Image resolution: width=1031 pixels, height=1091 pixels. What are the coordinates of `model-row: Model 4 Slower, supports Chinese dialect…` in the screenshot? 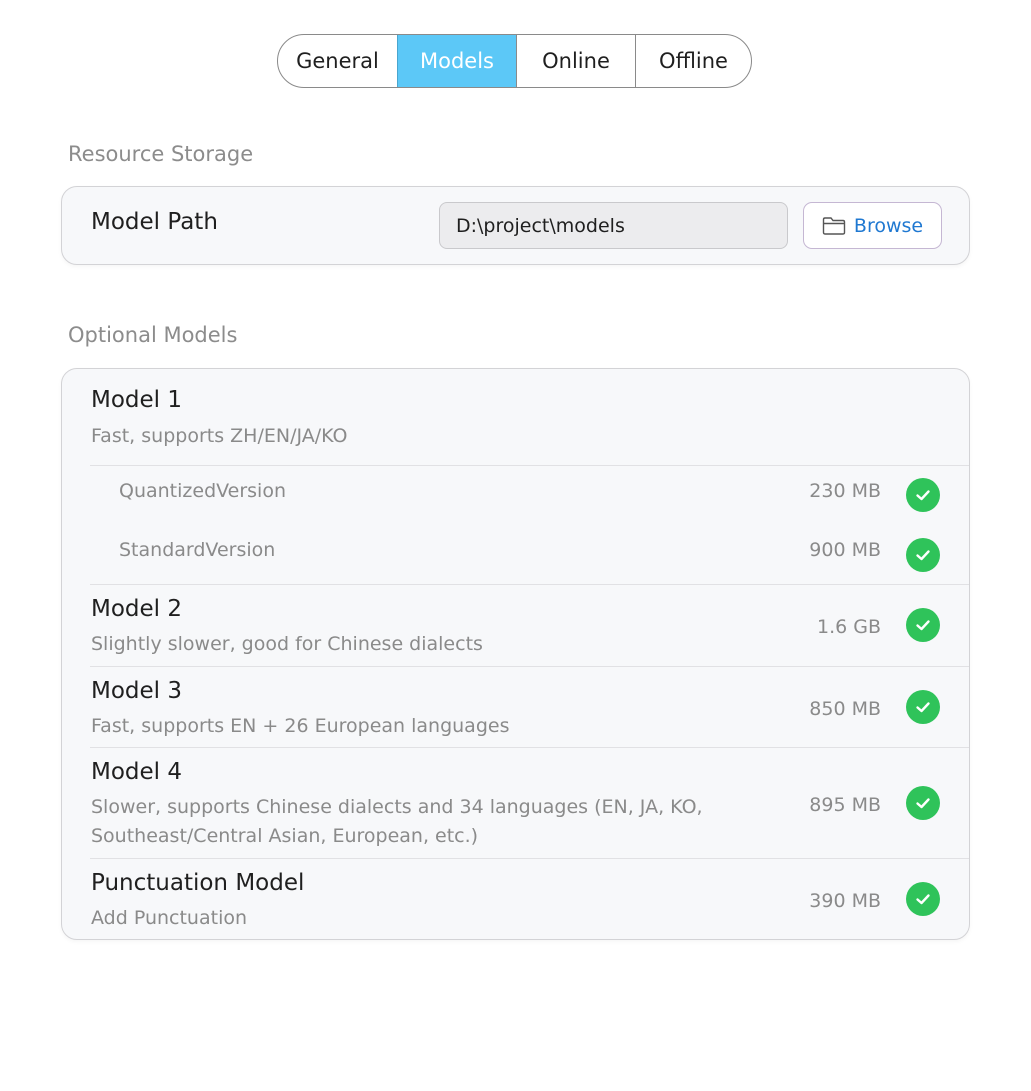 It's located at (515, 802).